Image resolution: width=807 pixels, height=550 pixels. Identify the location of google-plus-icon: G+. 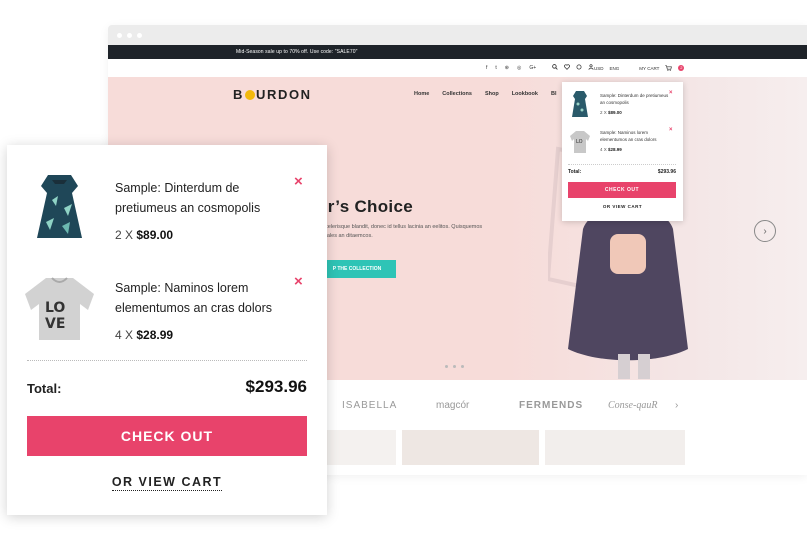
(532, 68).